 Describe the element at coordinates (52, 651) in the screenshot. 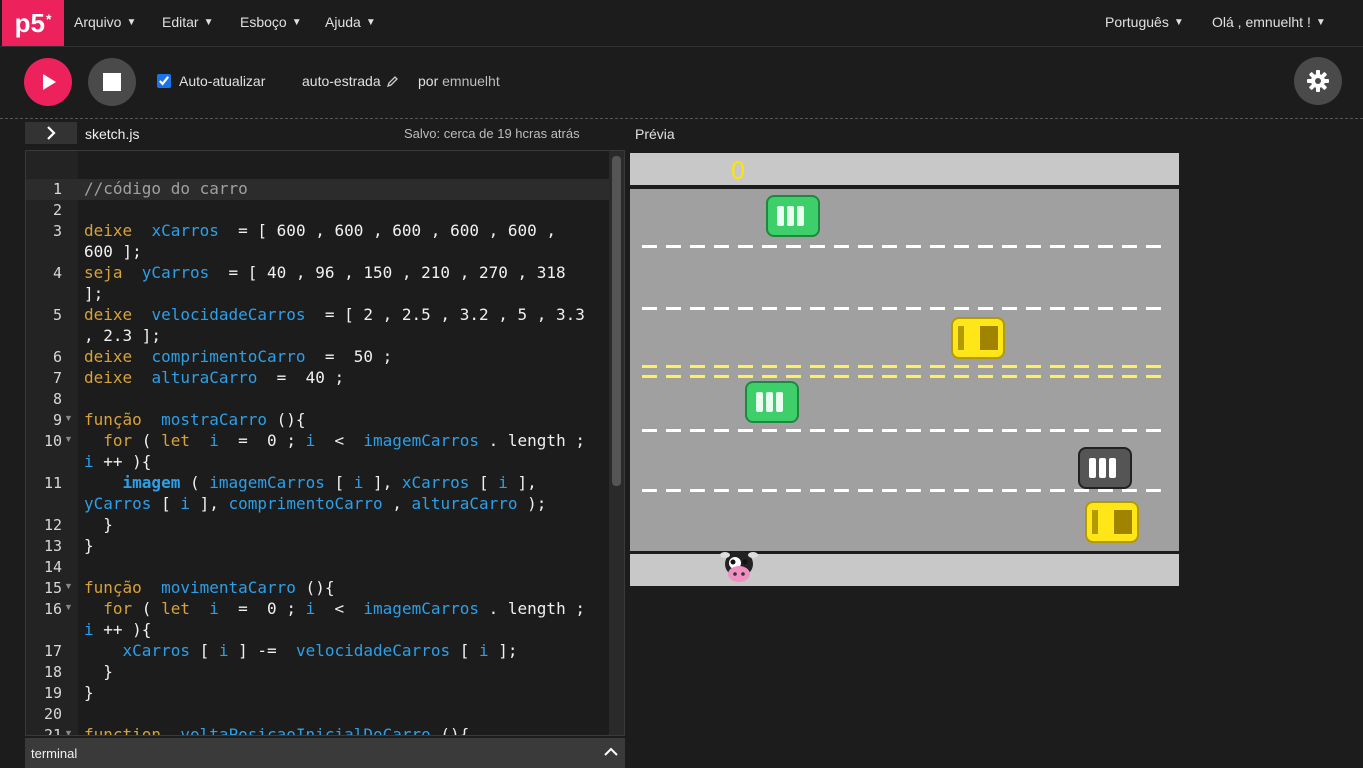

I see `line-number: 17` at that location.